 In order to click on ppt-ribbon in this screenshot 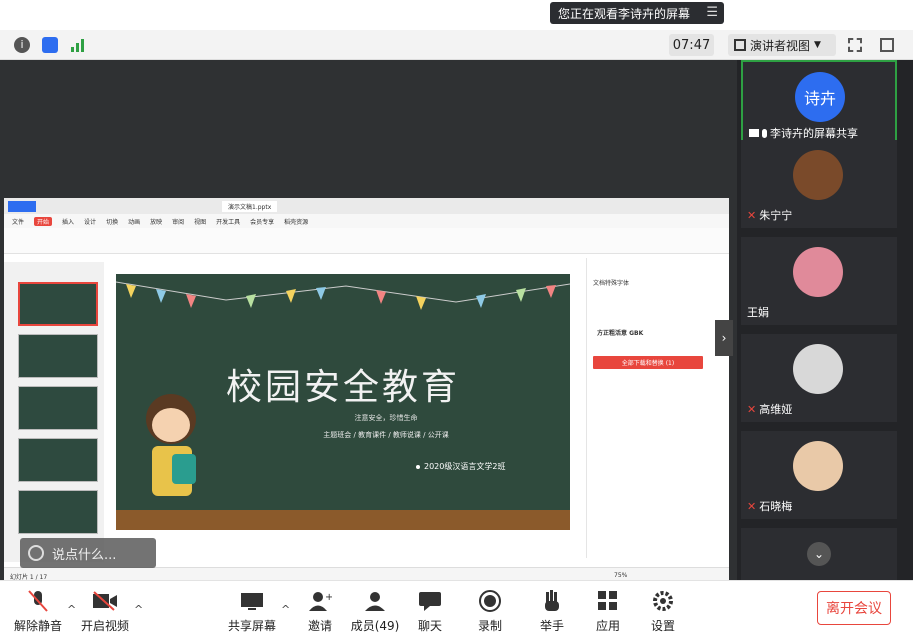, I will do `click(366, 241)`.